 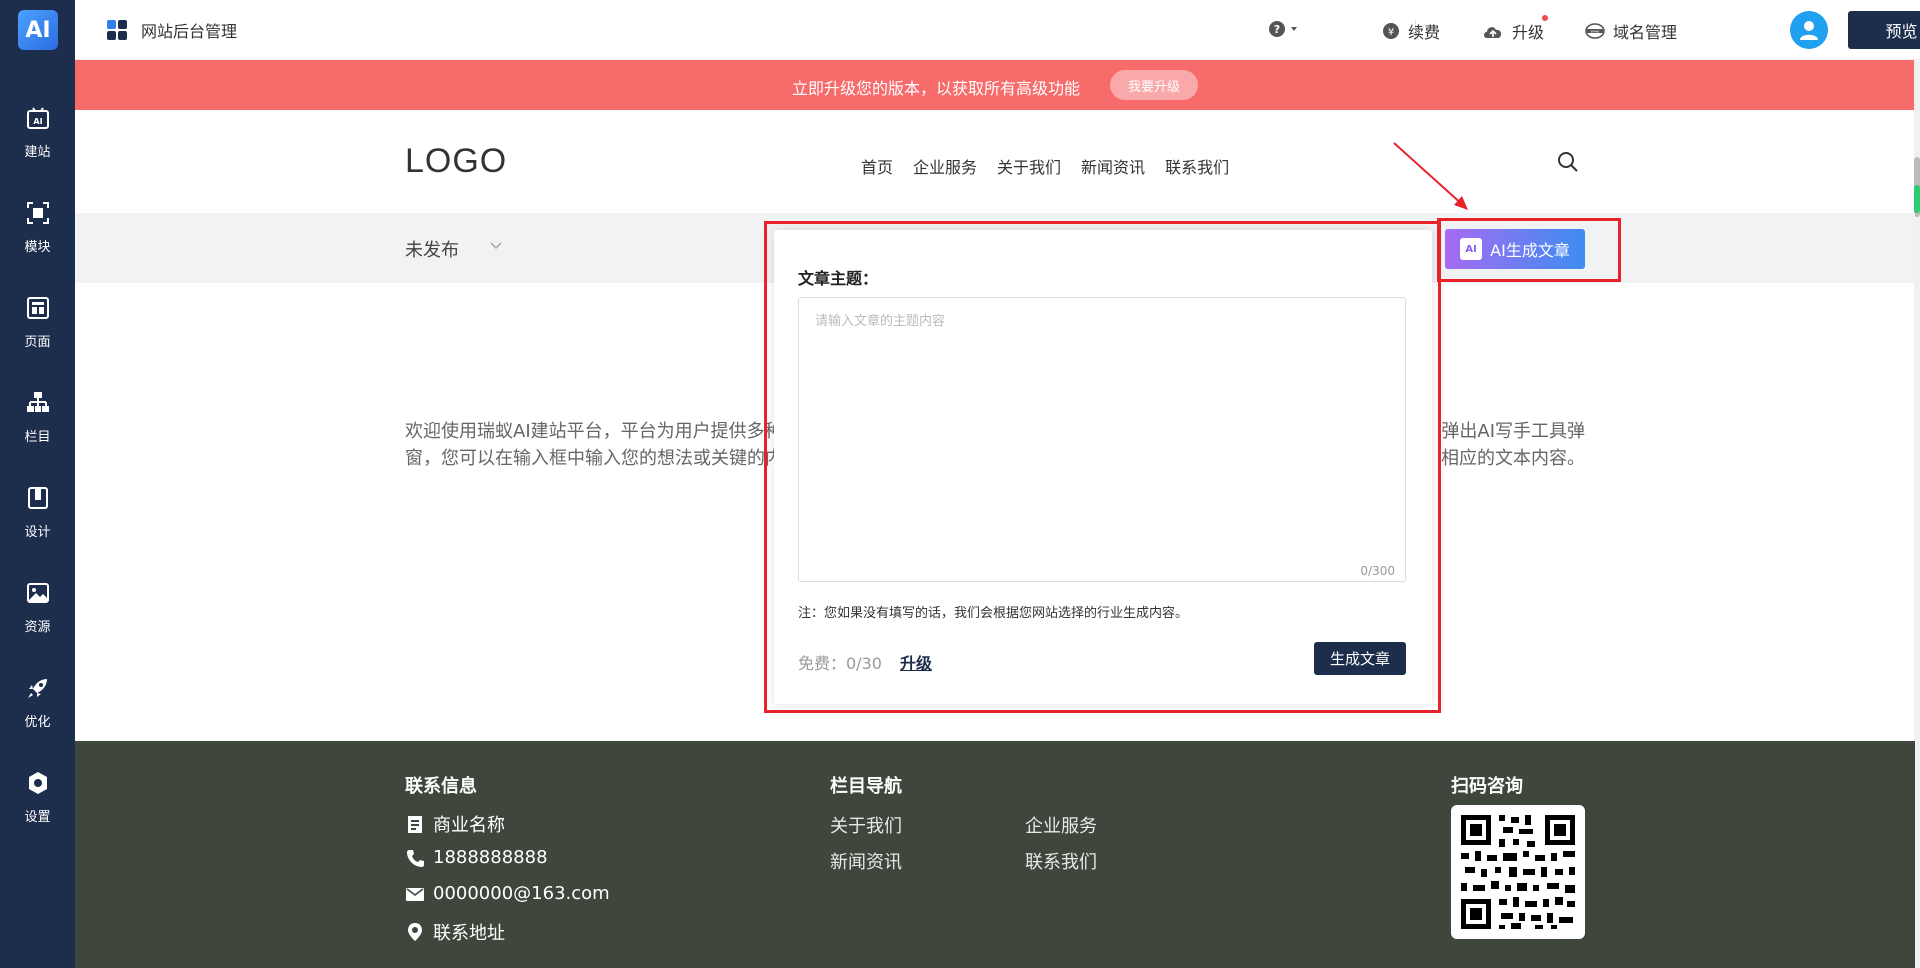 What do you see at coordinates (37, 247) in the screenshot?
I see `sidebar-item-label: 模块` at bounding box center [37, 247].